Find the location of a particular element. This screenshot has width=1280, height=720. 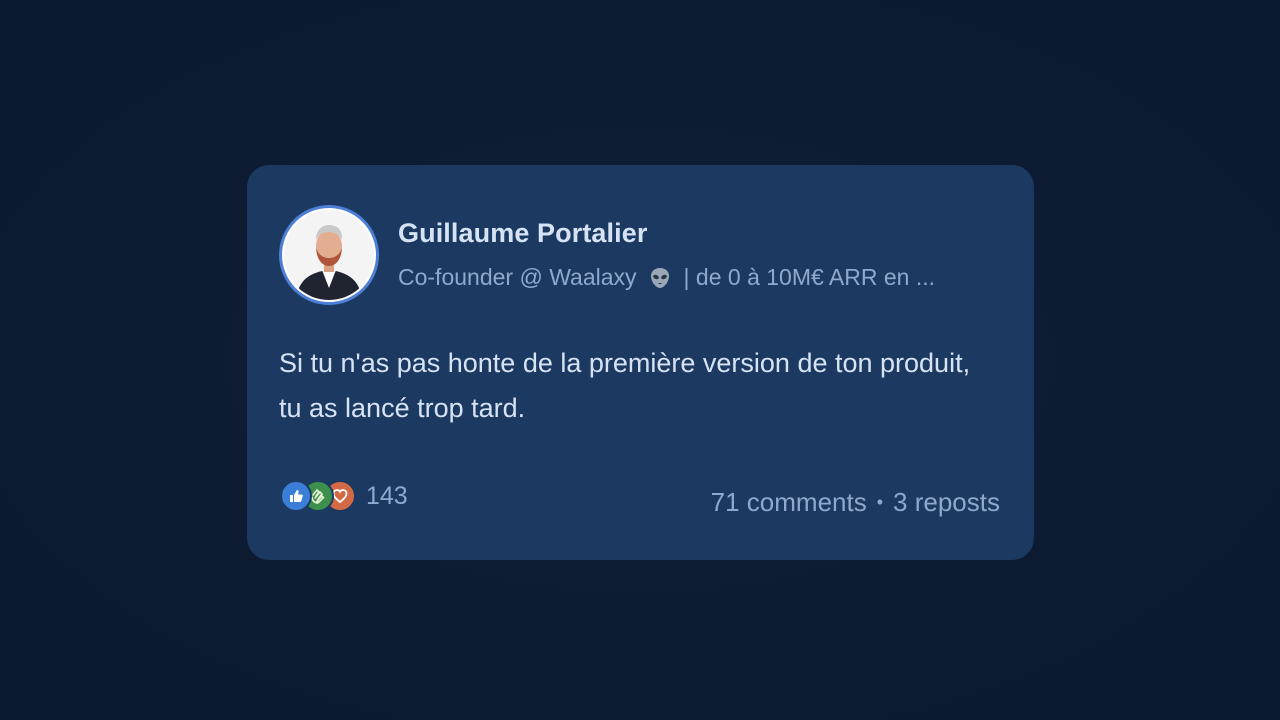

engagement-stats: 71 comments • 3 reposts is located at coordinates (855, 502).